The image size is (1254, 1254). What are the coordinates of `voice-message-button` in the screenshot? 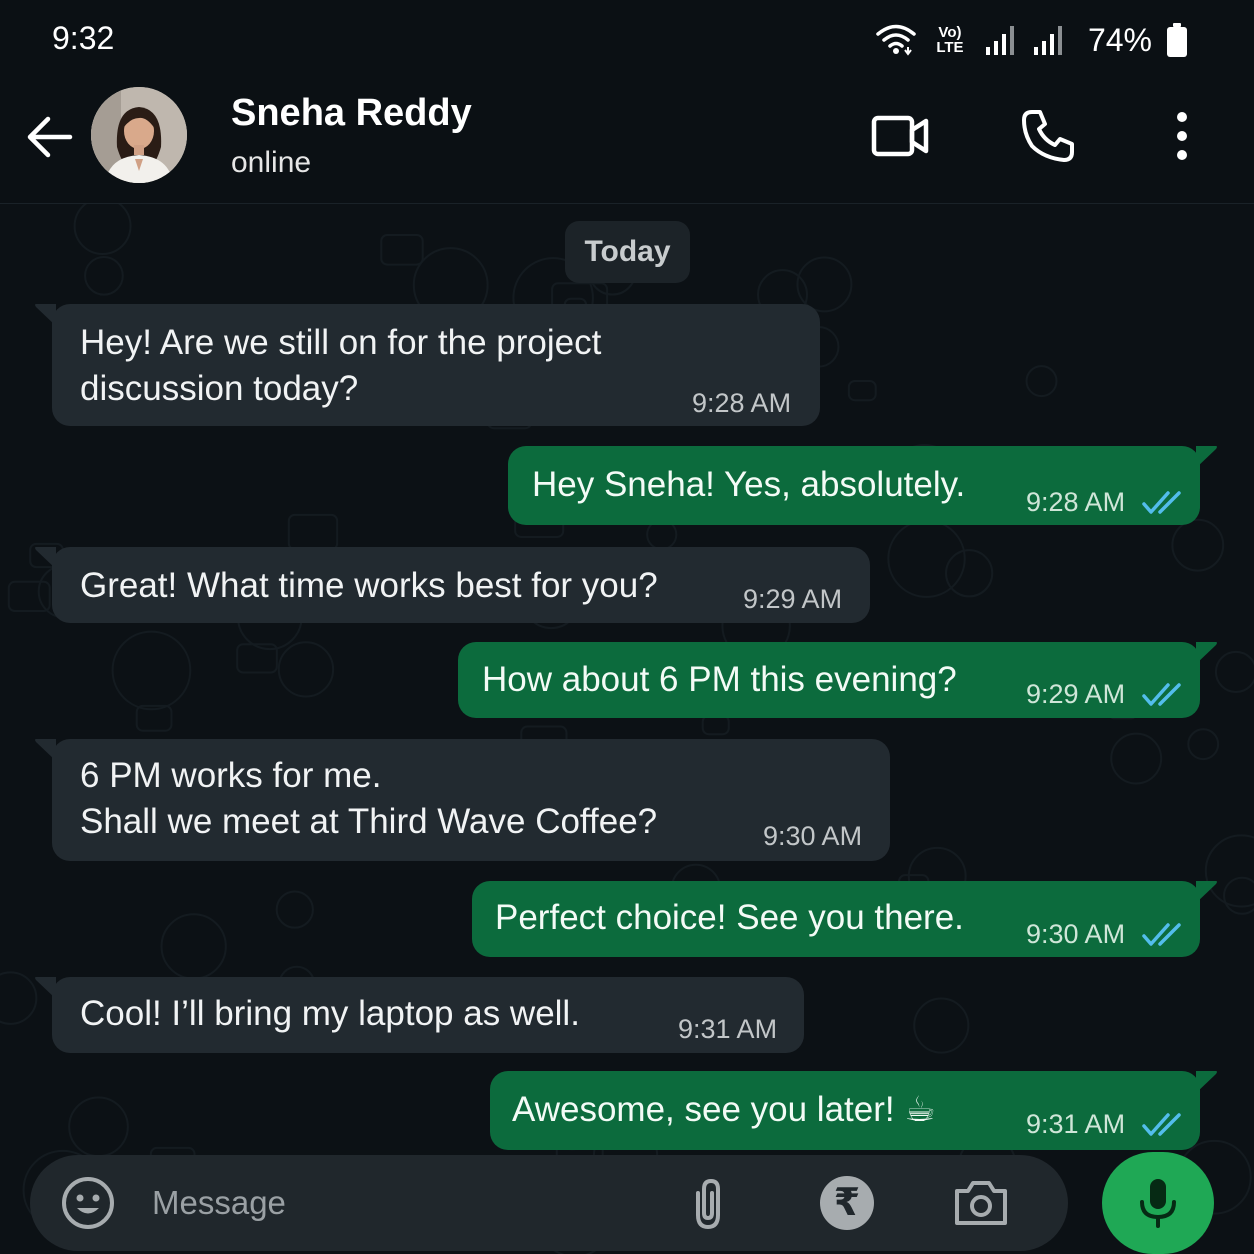 It's located at (1158, 1203).